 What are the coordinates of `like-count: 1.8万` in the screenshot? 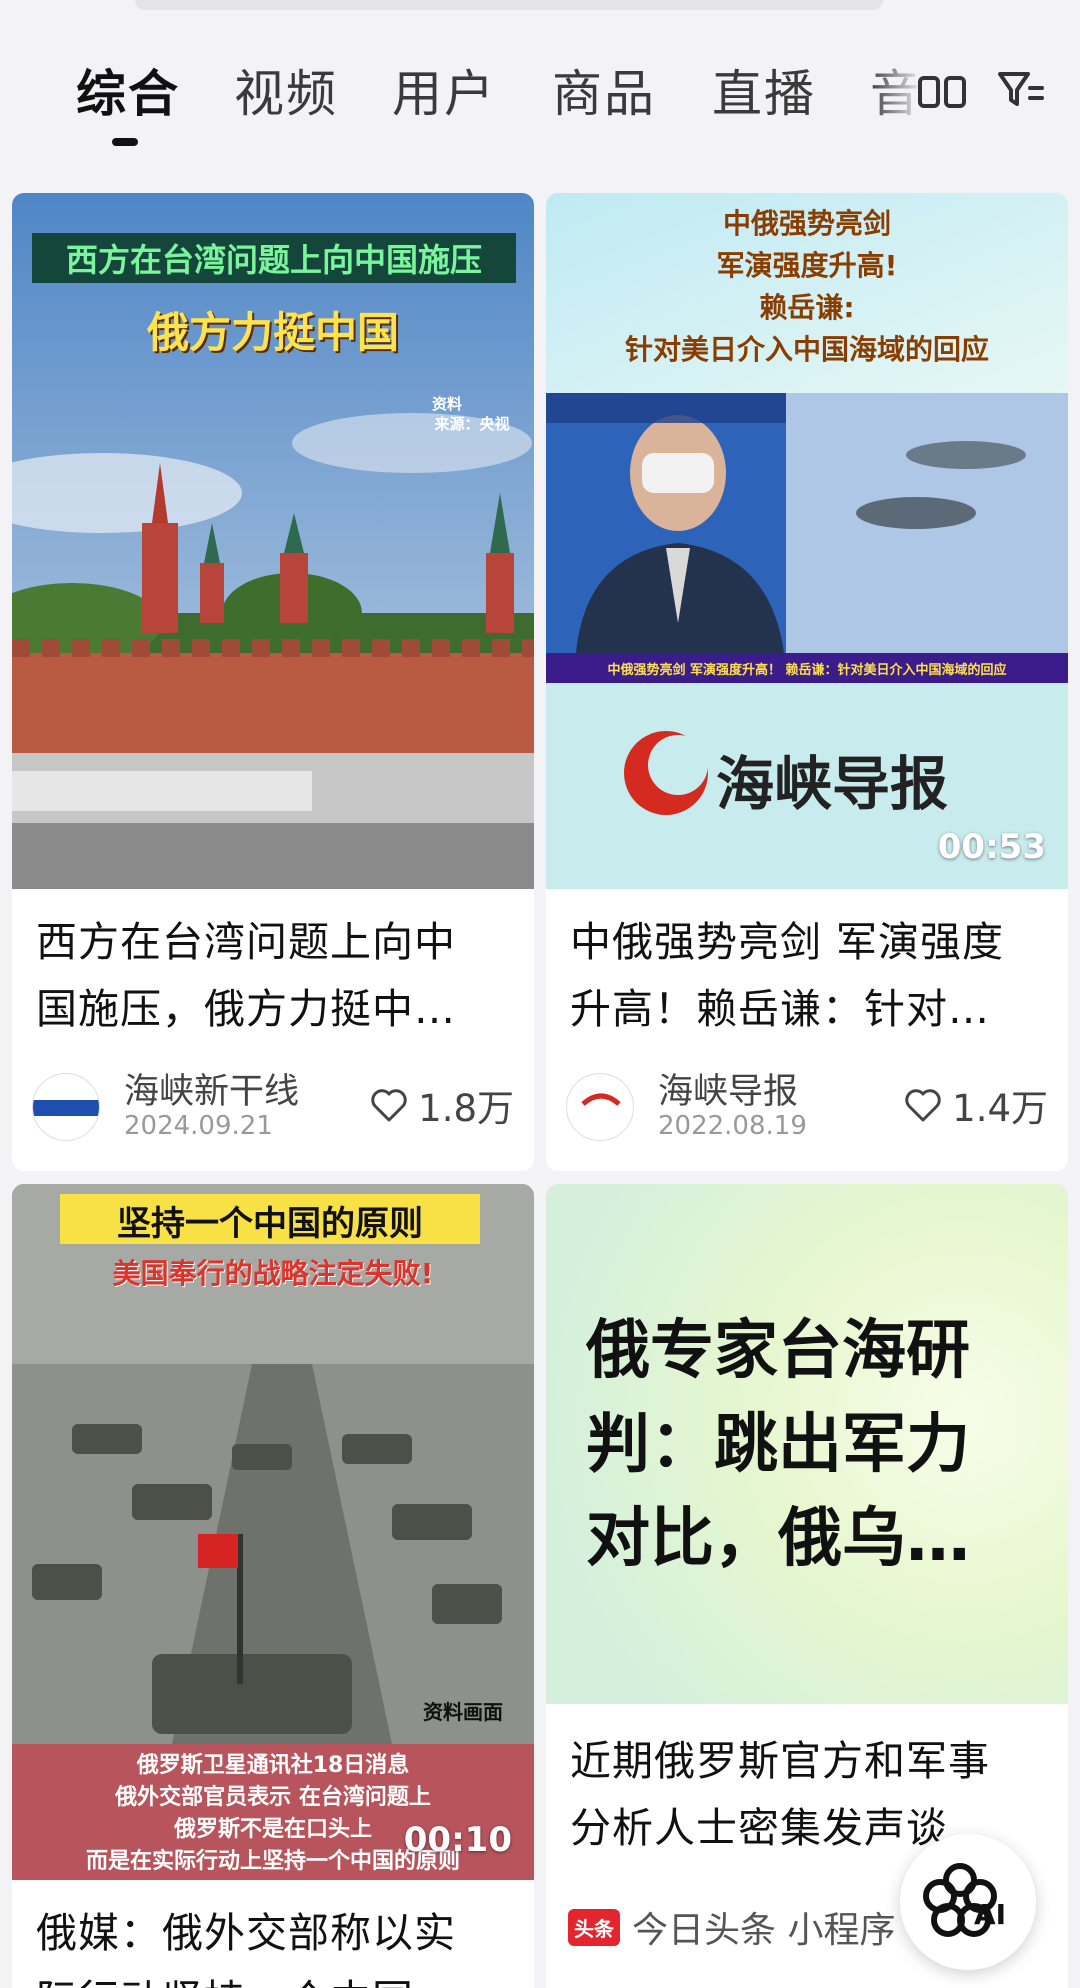 It's located at (442, 1105).